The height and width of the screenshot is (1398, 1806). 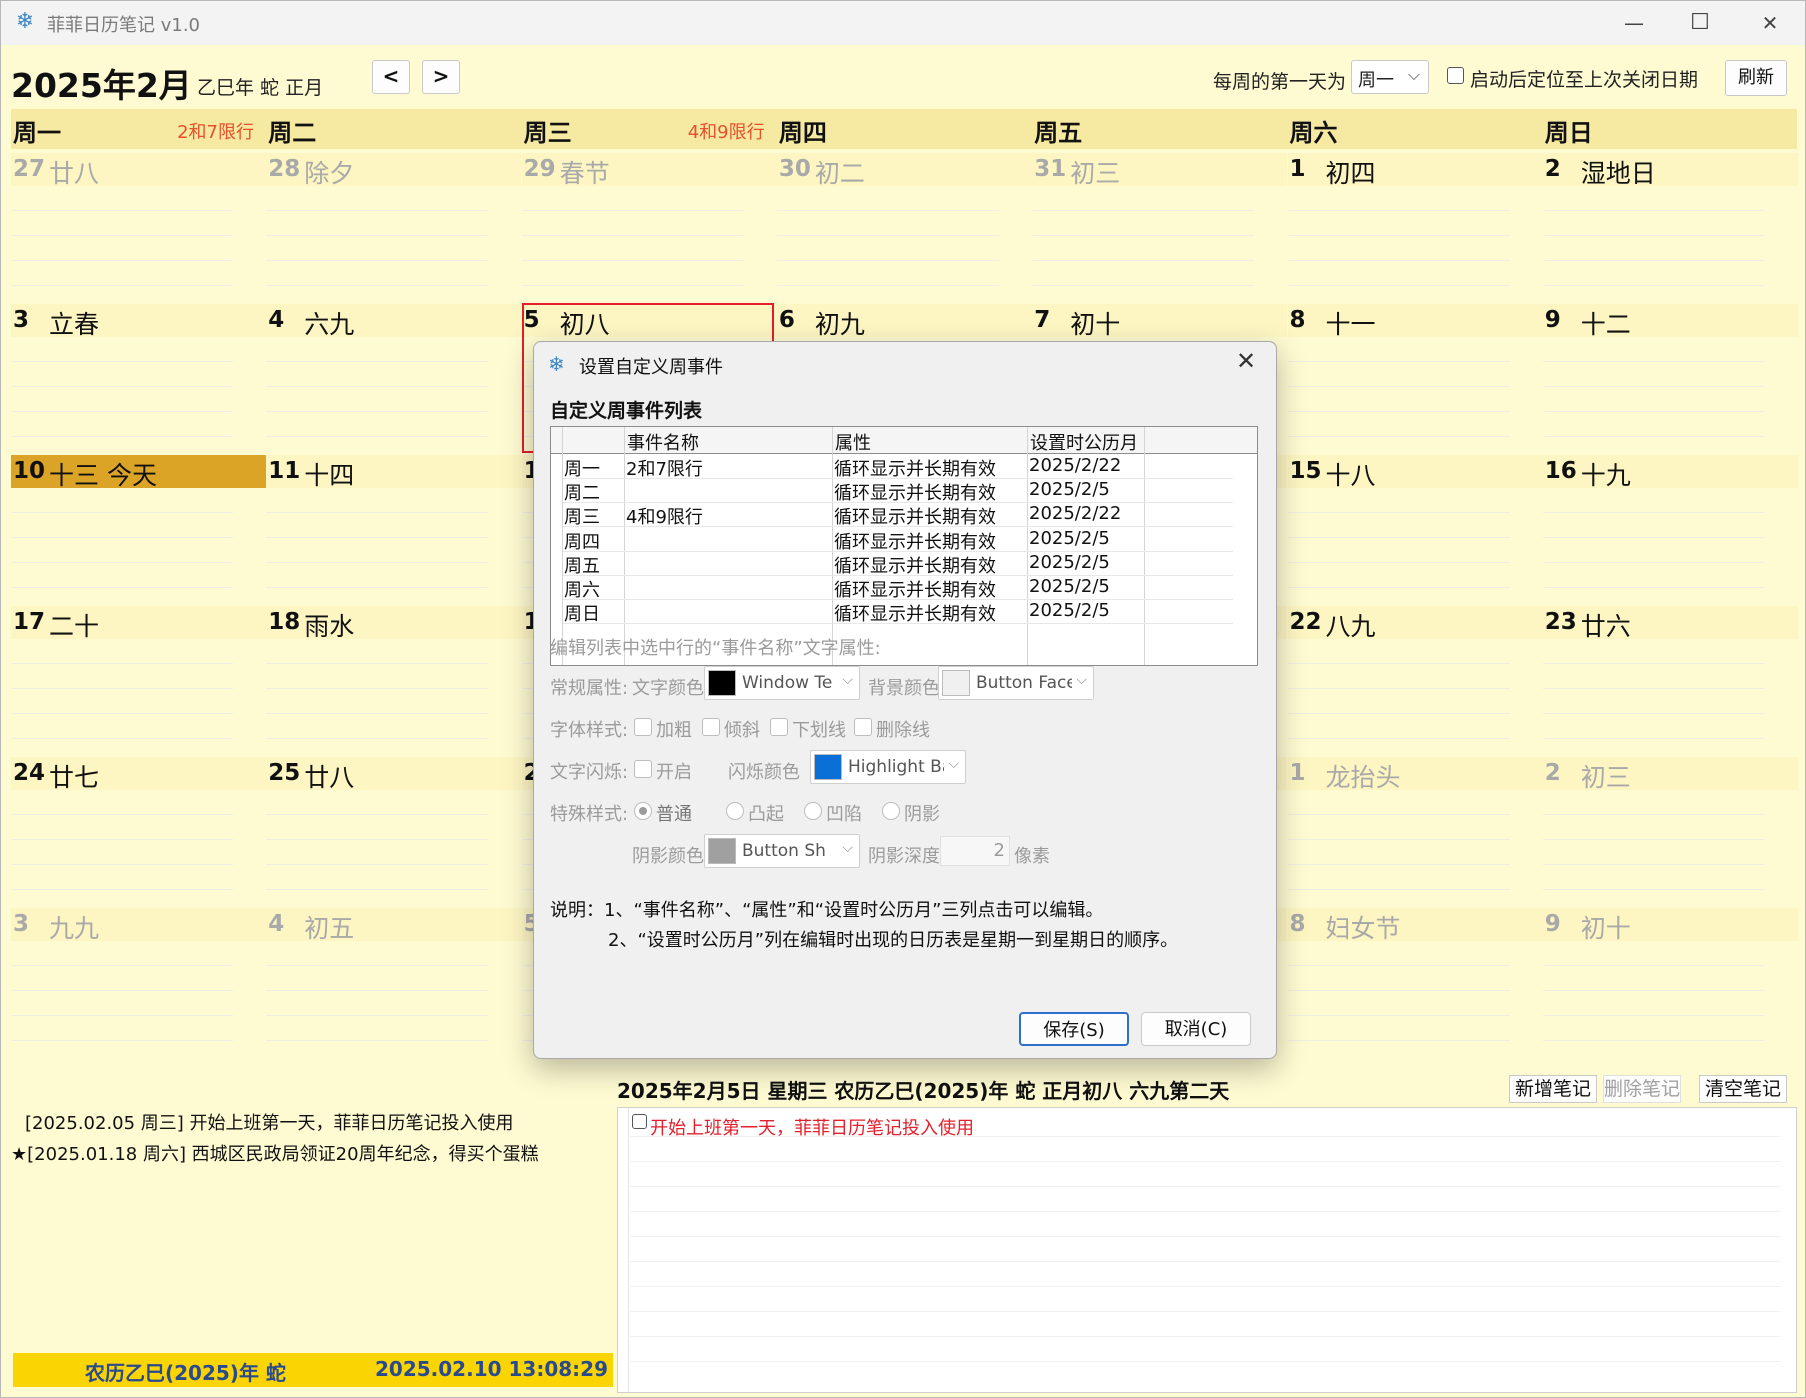 I want to click on normal-radio, so click(x=643, y=811).